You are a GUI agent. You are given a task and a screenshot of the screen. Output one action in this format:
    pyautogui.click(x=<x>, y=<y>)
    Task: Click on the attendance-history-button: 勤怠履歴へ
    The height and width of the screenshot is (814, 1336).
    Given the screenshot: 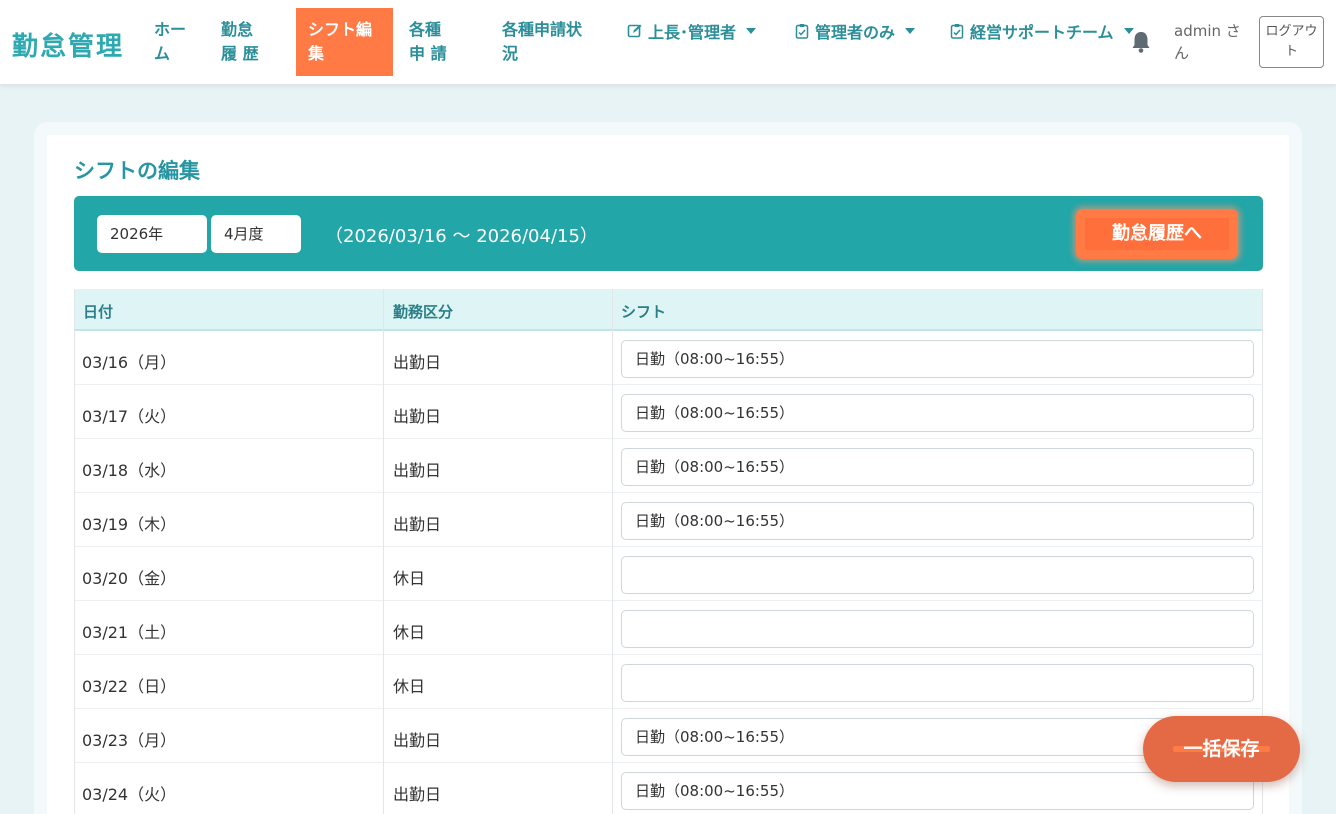 What is the action you would take?
    pyautogui.click(x=1157, y=234)
    